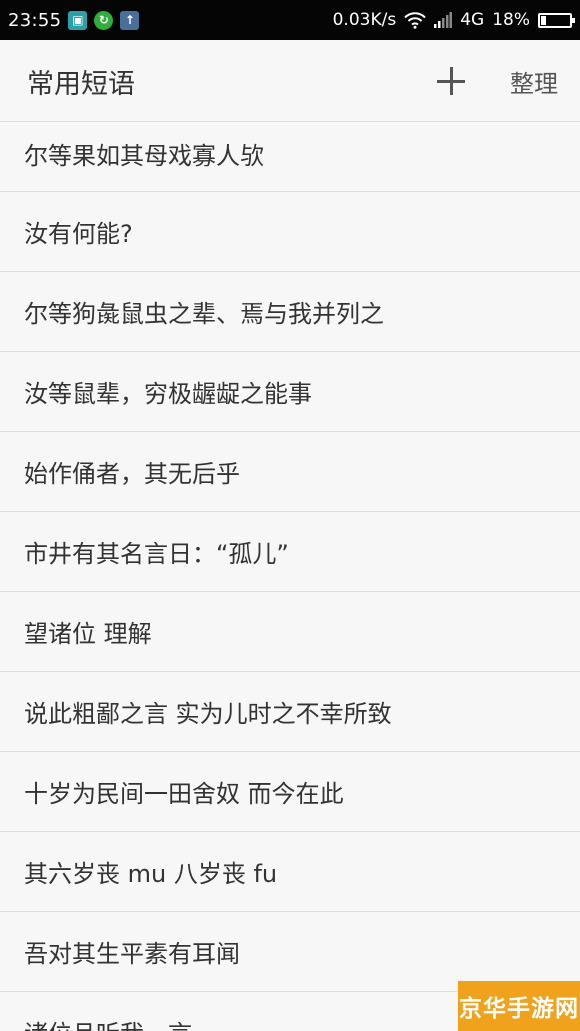 This screenshot has width=580, height=1031. What do you see at coordinates (208, 714) in the screenshot?
I see `phrase-text: 说此粗鄙之言 实为儿时之不幸所致` at bounding box center [208, 714].